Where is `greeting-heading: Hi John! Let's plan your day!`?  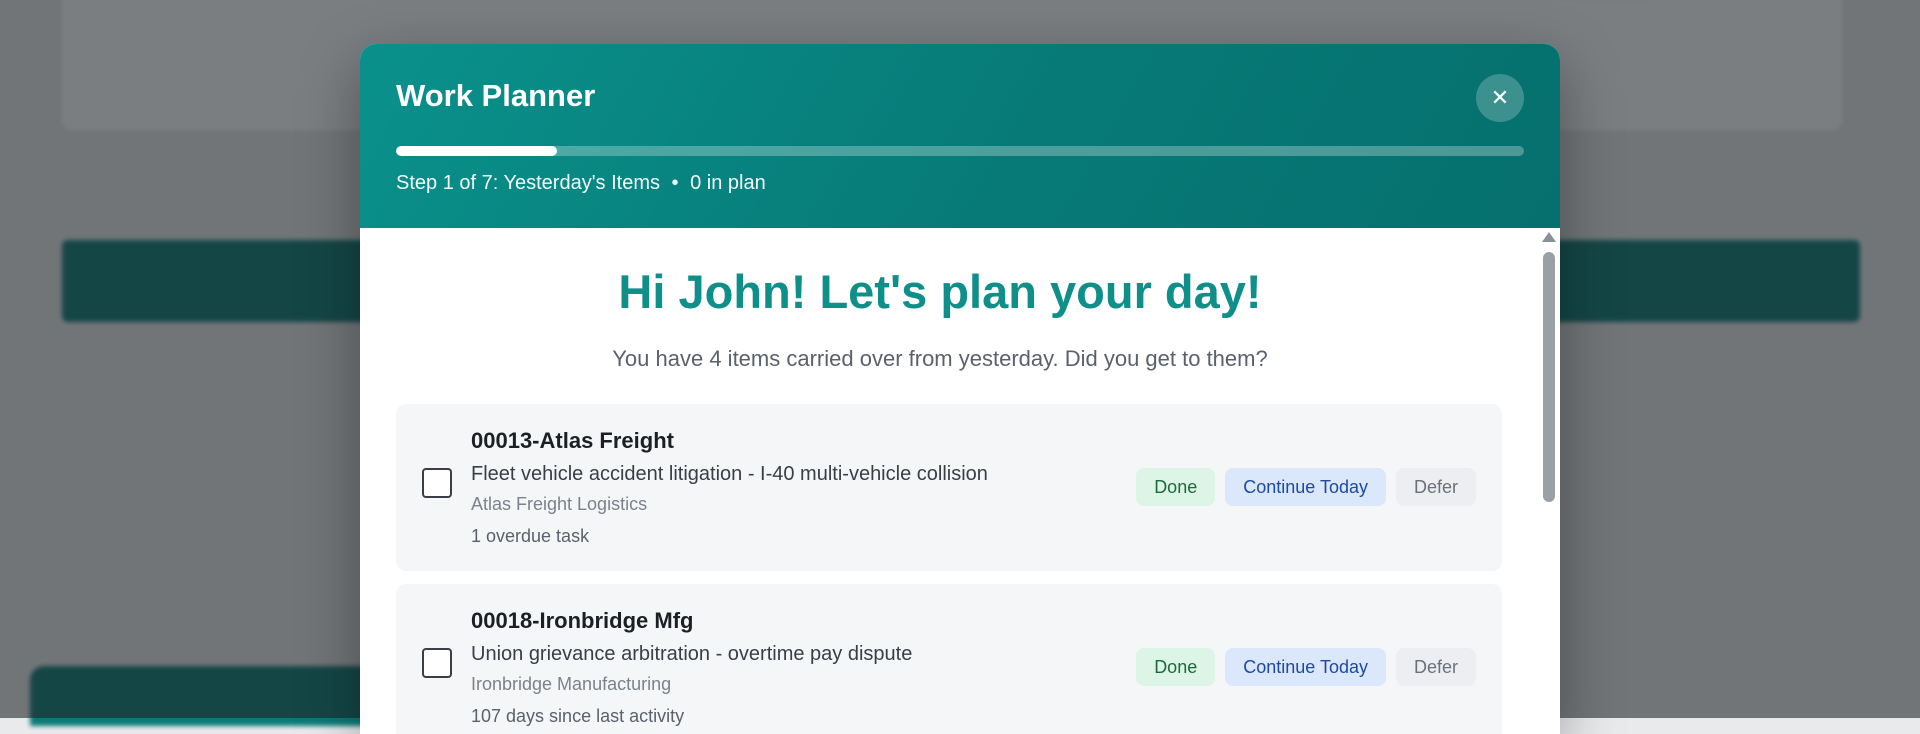 greeting-heading: Hi John! Let's plan your day! is located at coordinates (940, 291).